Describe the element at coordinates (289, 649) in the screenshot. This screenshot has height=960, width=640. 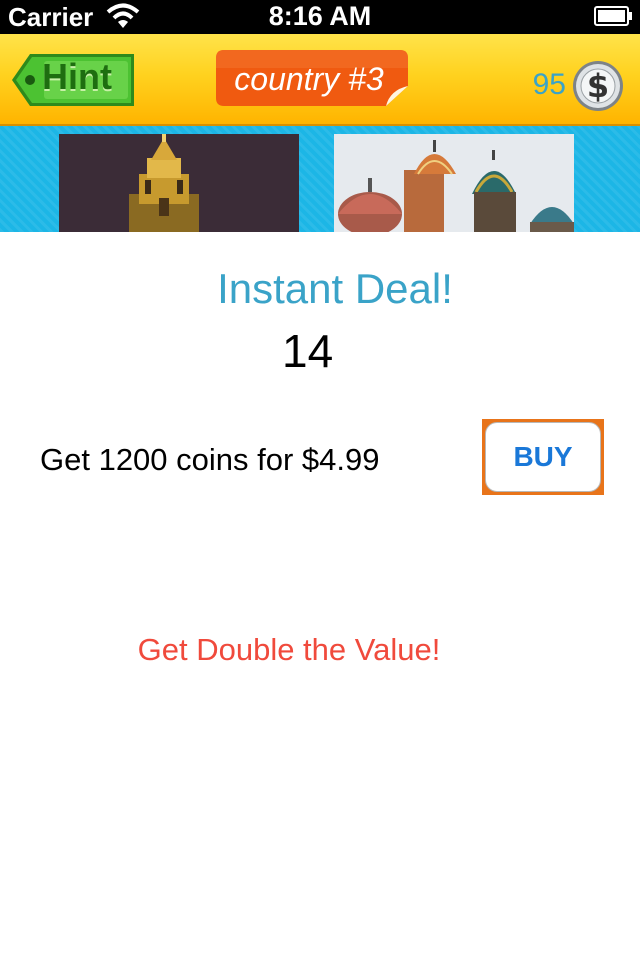
I see `promo-text: Get Double the Value!` at that location.